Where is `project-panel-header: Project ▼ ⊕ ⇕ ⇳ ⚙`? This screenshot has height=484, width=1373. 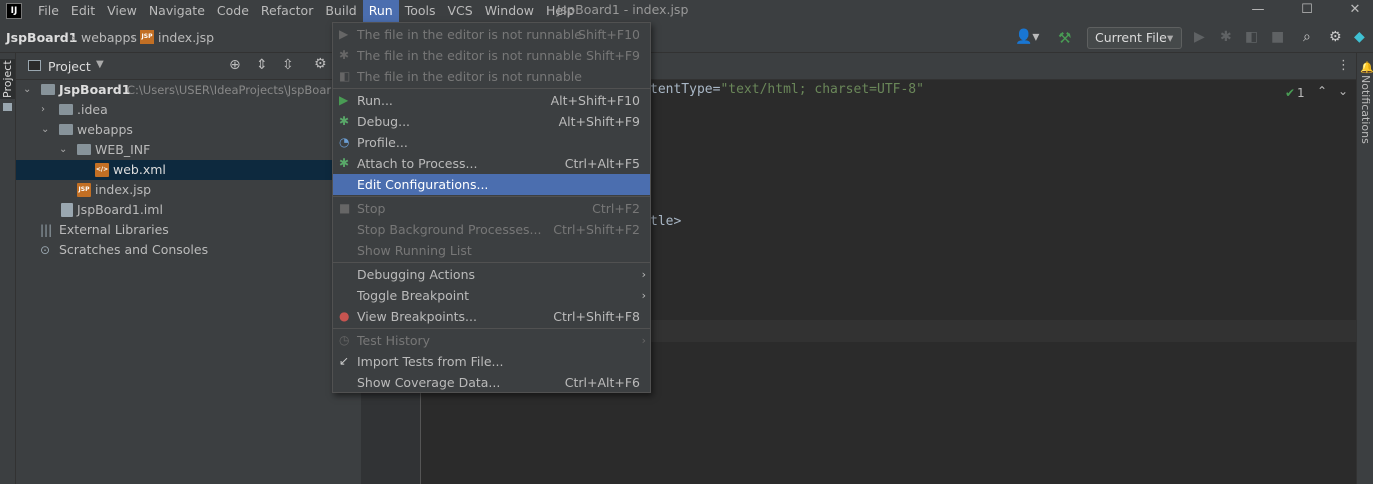
project-panel-header: Project ▼ ⊕ ⇕ ⇳ ⚙ is located at coordinates (188, 66).